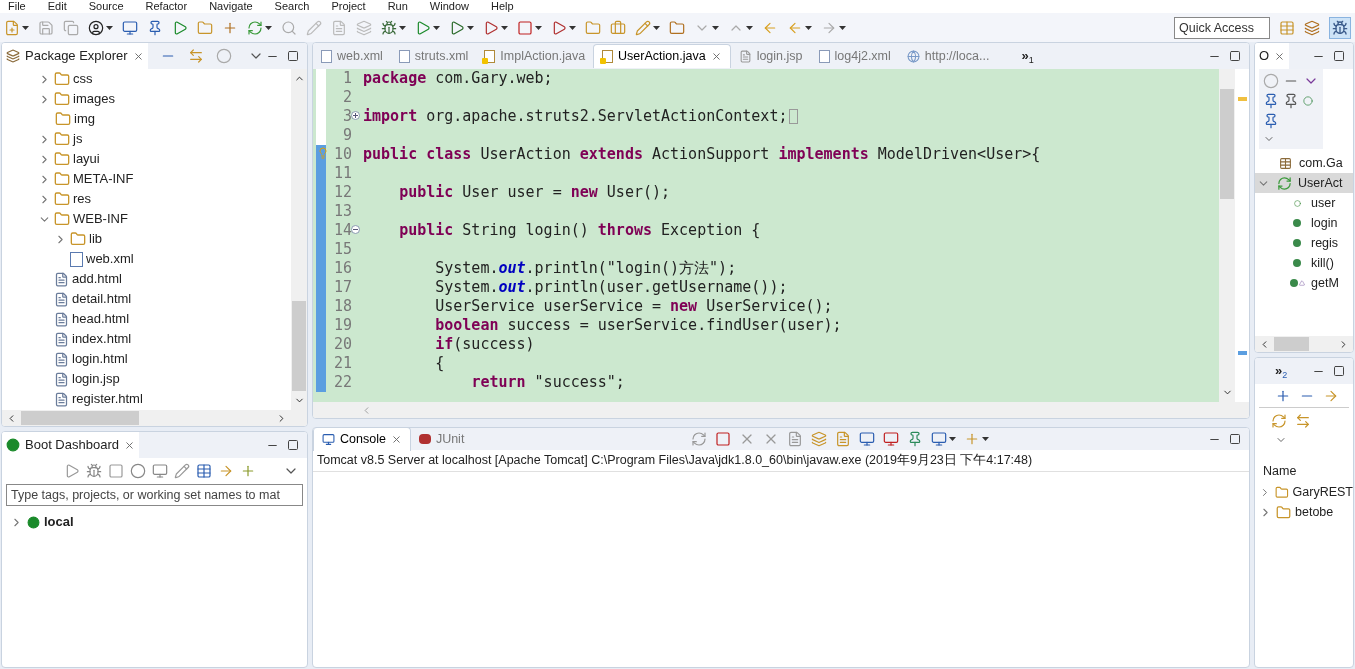 This screenshot has width=1355, height=669. Describe the element at coordinates (1304, 243) in the screenshot. I see `outline-item: regis` at that location.